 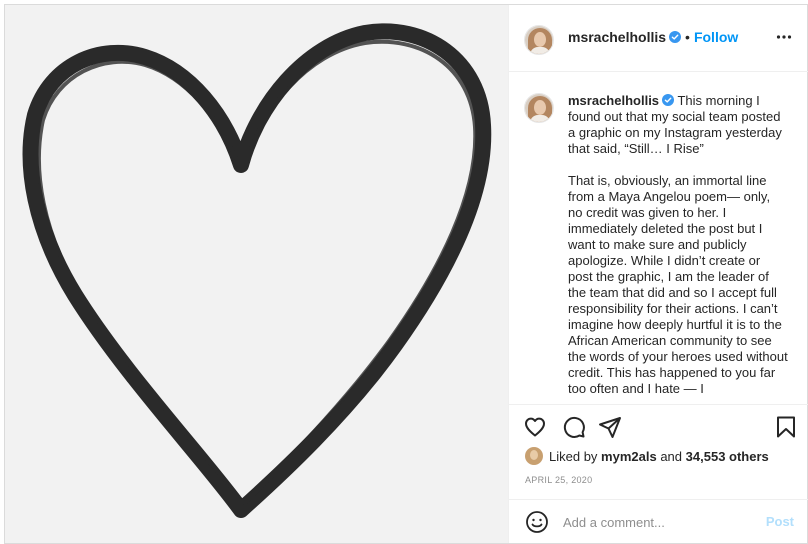 I want to click on caption-username: msrachelhollis, so click(x=613, y=100).